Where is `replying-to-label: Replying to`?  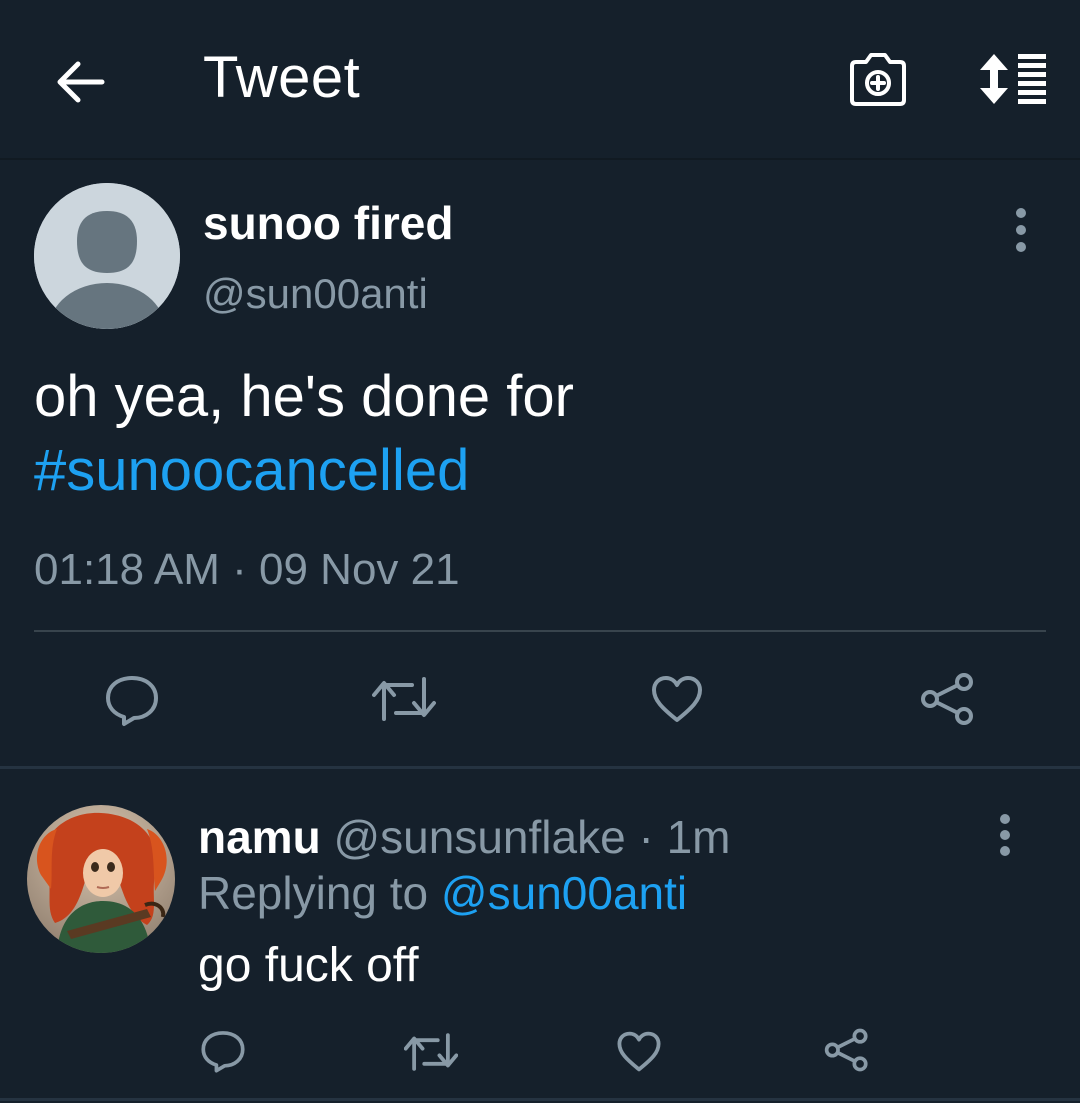 replying-to-label: Replying to is located at coordinates (313, 893).